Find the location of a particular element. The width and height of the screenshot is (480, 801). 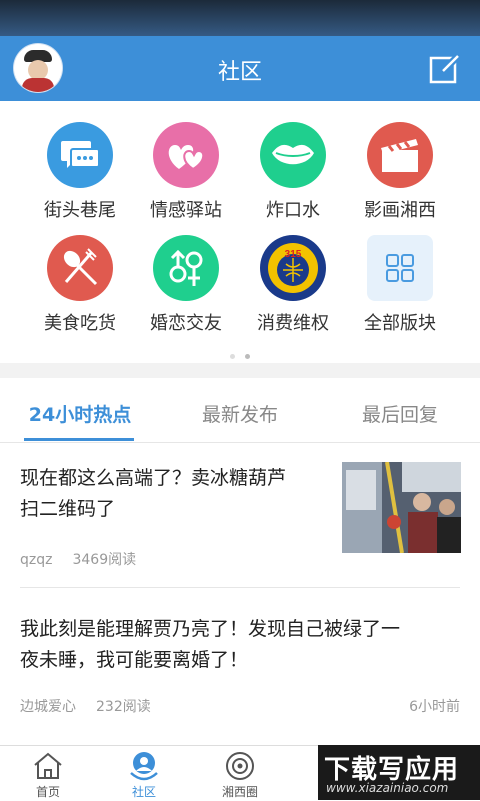

nav-community: 社区 is located at coordinates (144, 773).